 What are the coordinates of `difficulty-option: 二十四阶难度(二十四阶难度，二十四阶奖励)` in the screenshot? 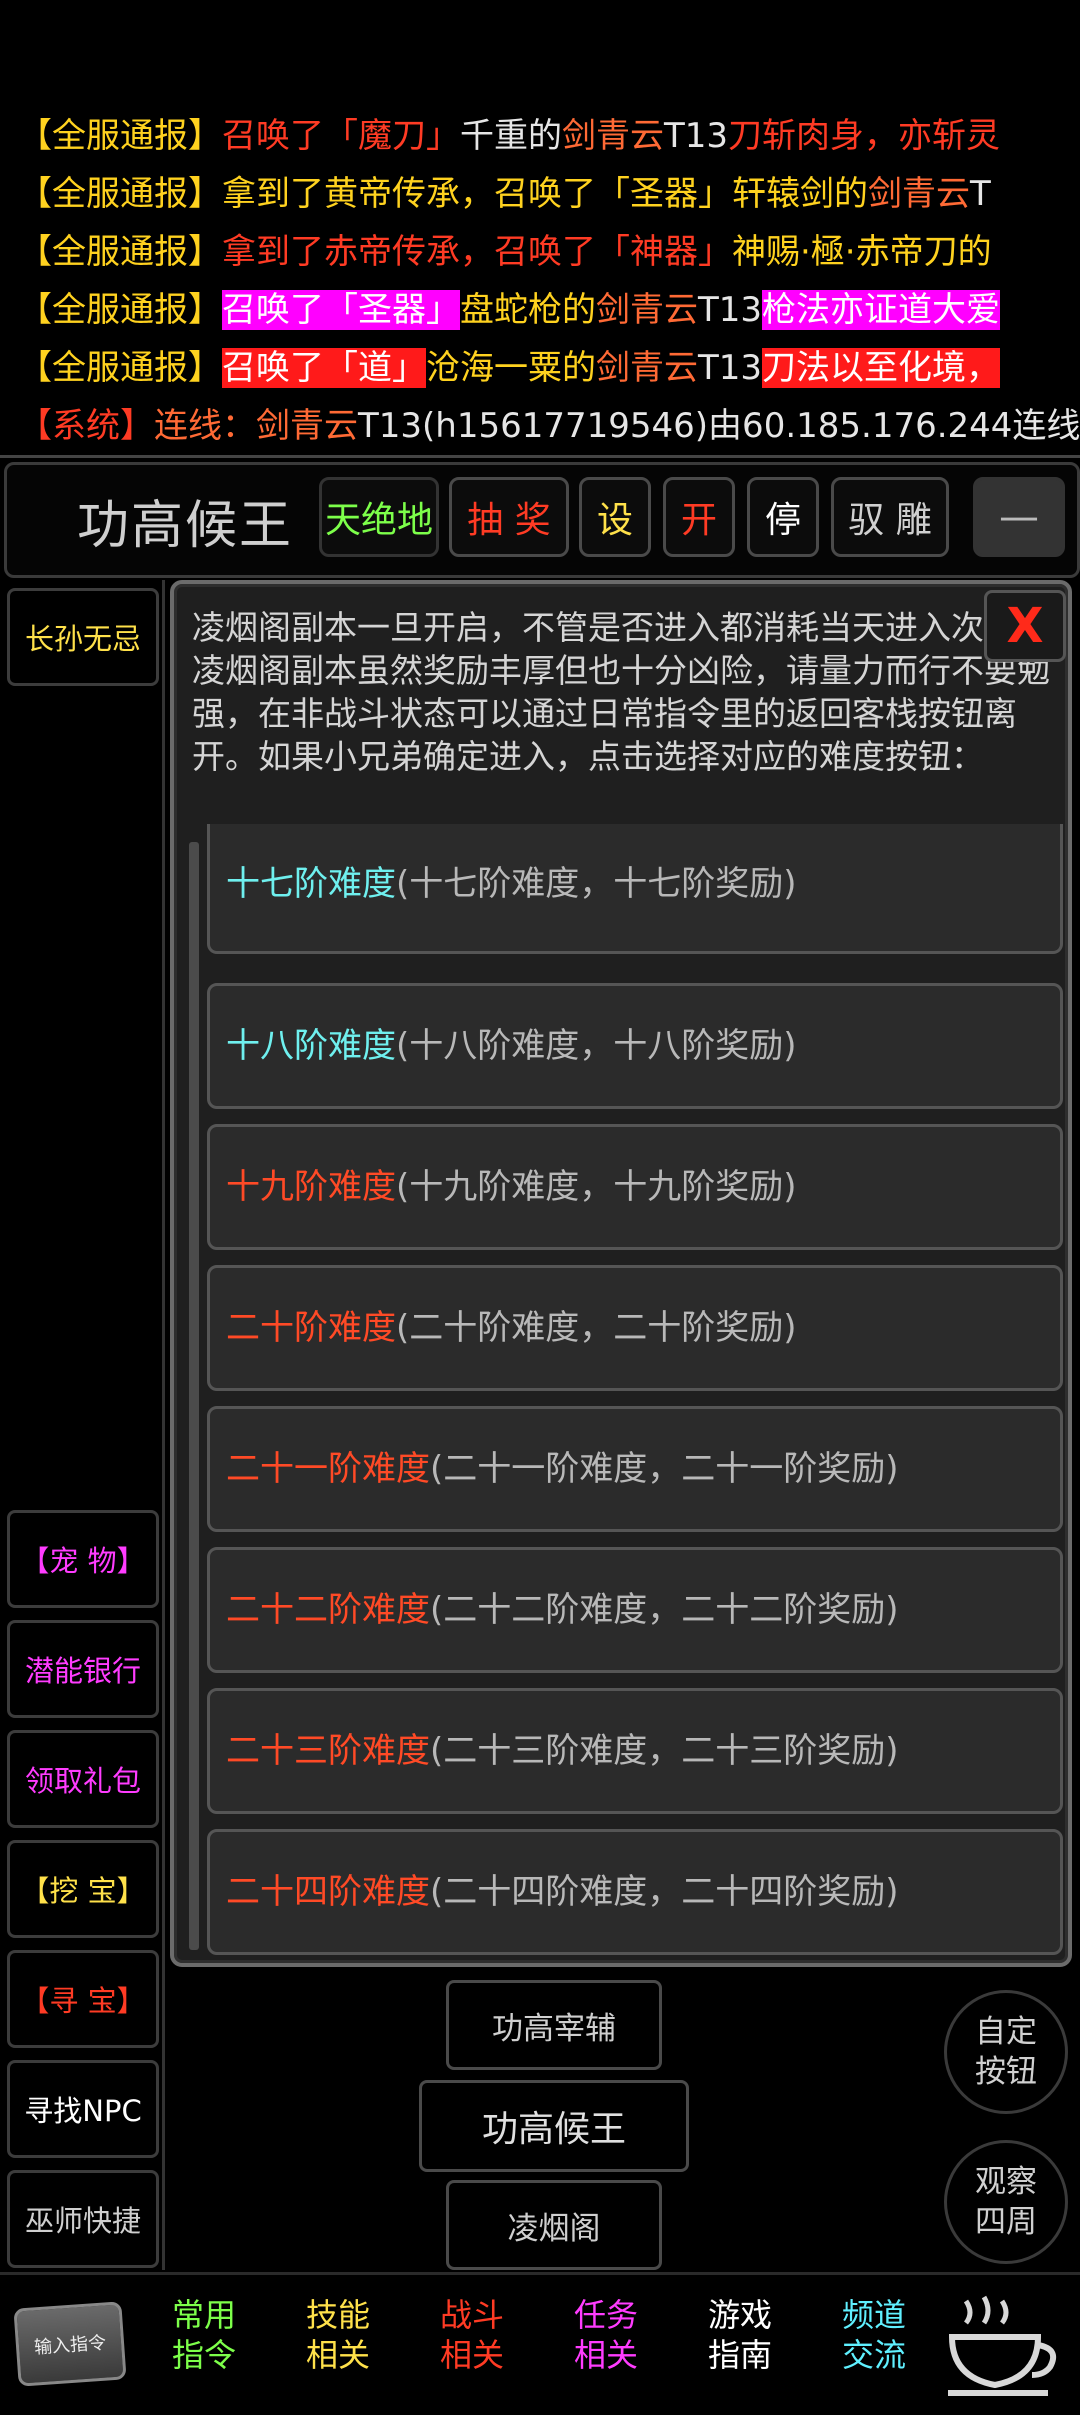 It's located at (635, 1892).